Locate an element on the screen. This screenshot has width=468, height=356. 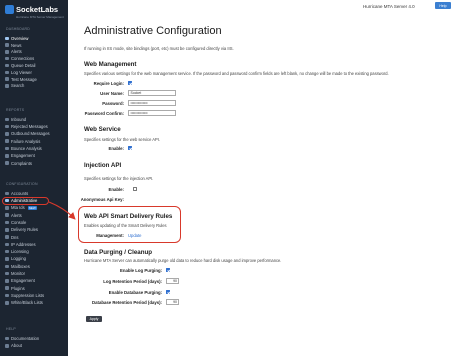
sidebar-item-news: News is located at coordinates (35, 45).